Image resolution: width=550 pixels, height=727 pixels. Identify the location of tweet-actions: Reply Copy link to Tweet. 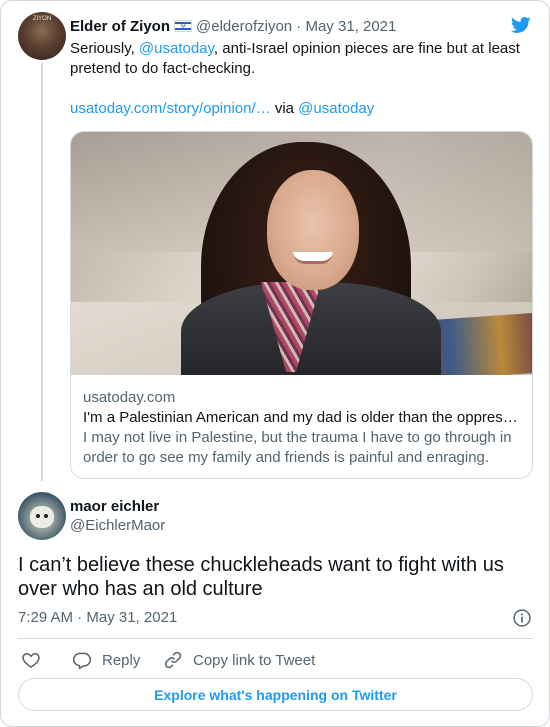
(275, 660).